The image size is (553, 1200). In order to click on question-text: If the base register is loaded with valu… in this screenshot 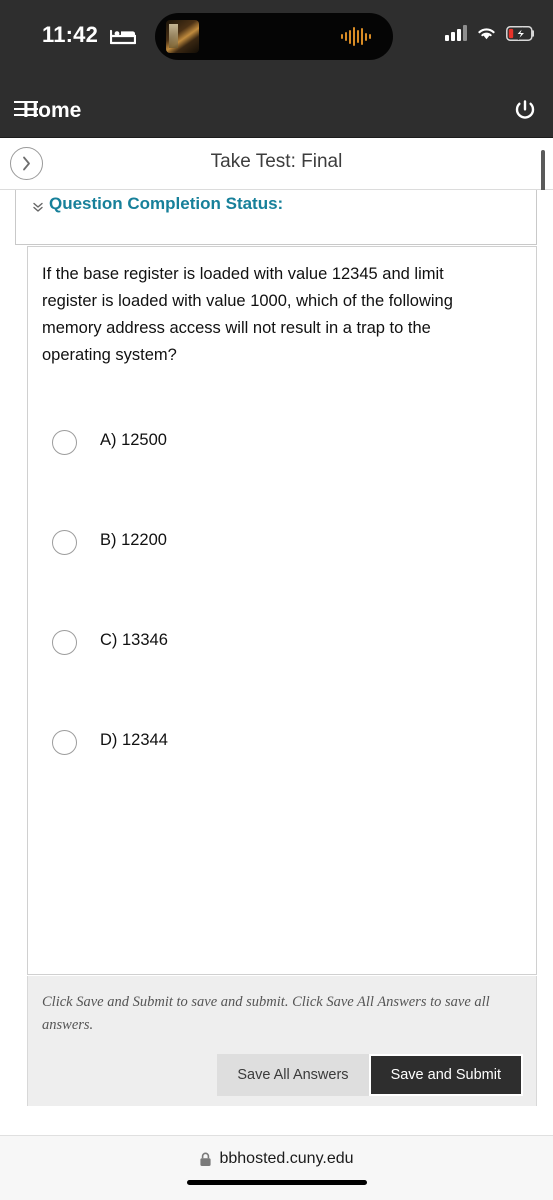, I will do `click(247, 314)`.